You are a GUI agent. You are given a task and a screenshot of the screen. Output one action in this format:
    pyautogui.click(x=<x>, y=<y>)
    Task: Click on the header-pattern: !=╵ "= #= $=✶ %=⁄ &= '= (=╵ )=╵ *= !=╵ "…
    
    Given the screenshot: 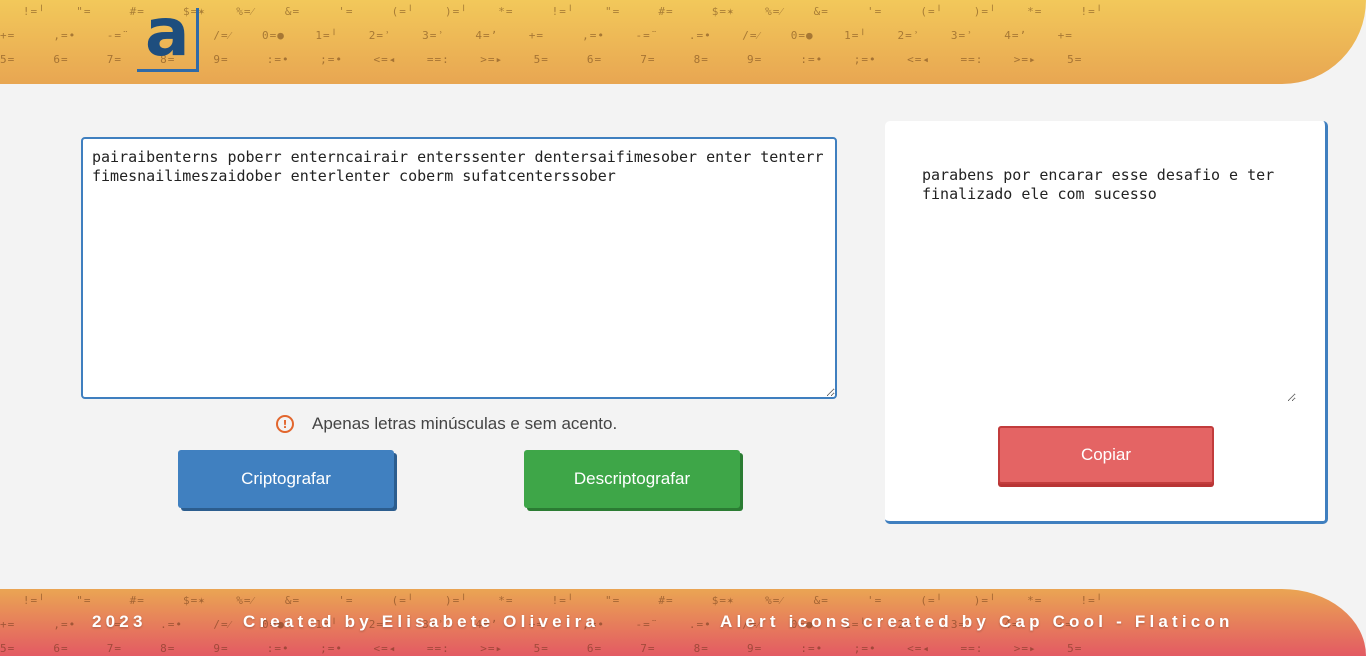 What is the action you would take?
    pyautogui.click(x=552, y=35)
    